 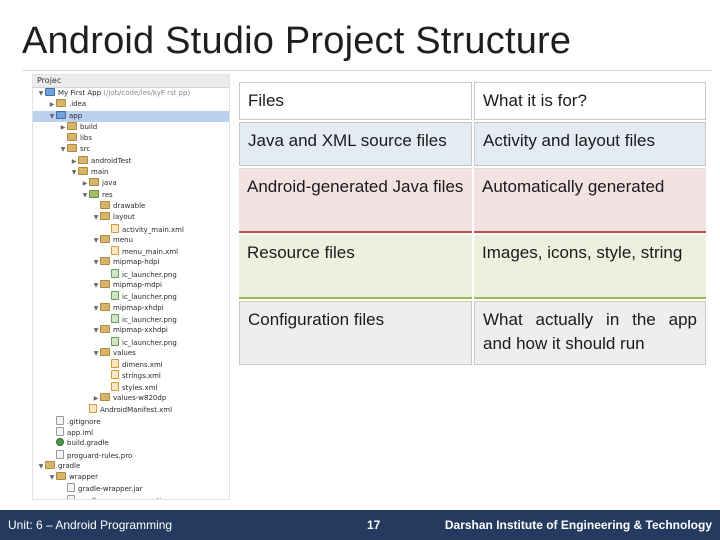 What do you see at coordinates (297, 41) in the screenshot?
I see `slide-title: Android Studio Project Structure` at bounding box center [297, 41].